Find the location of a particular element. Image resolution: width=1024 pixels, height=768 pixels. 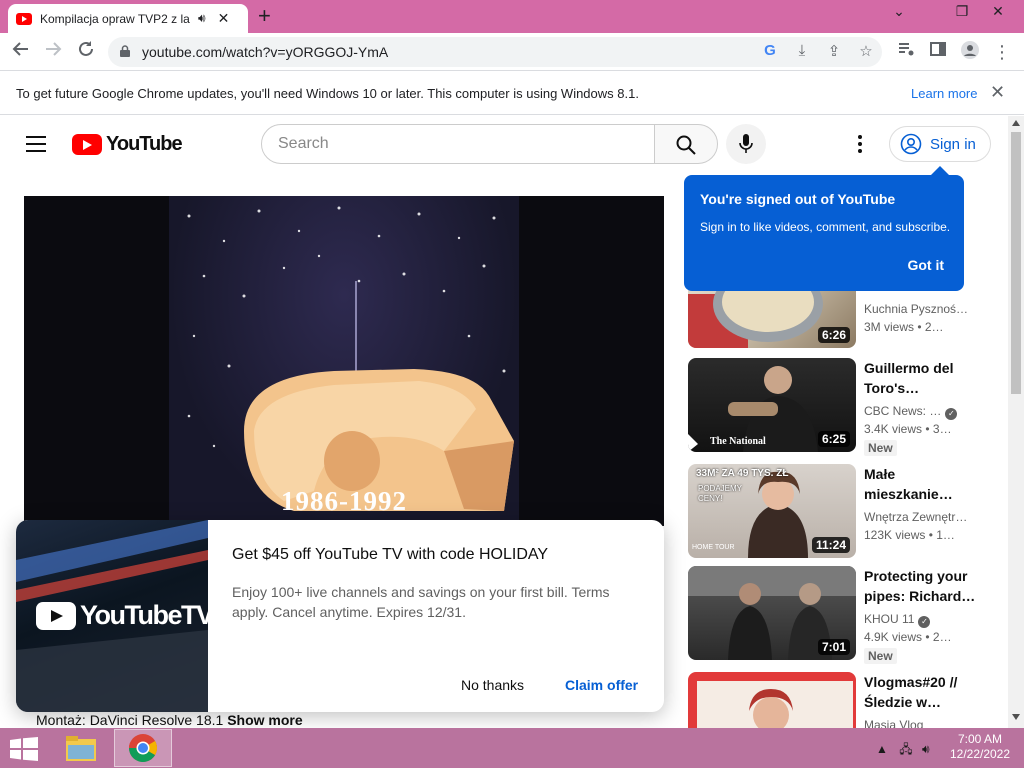

install-app-icon: ⤓ is located at coordinates (802, 50).